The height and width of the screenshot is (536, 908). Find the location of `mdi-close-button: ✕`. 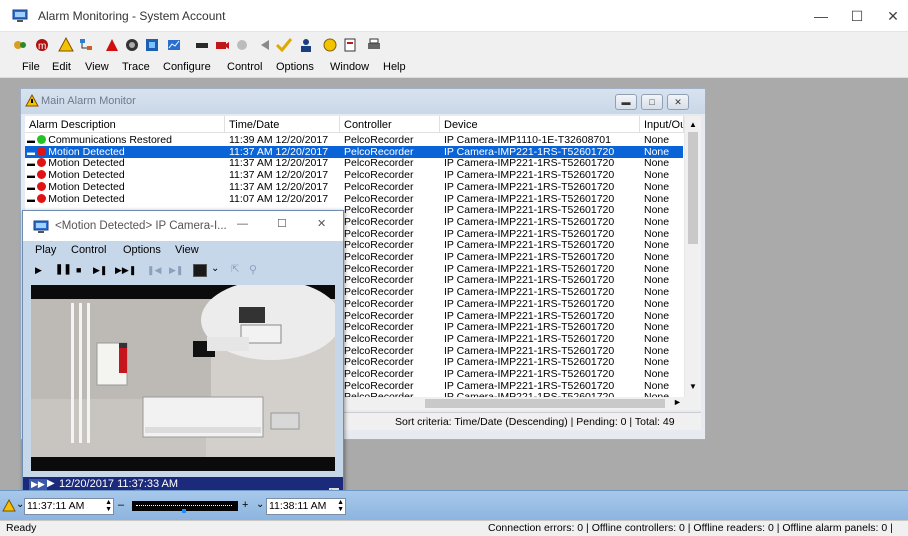

mdi-close-button: ✕ is located at coordinates (678, 102).